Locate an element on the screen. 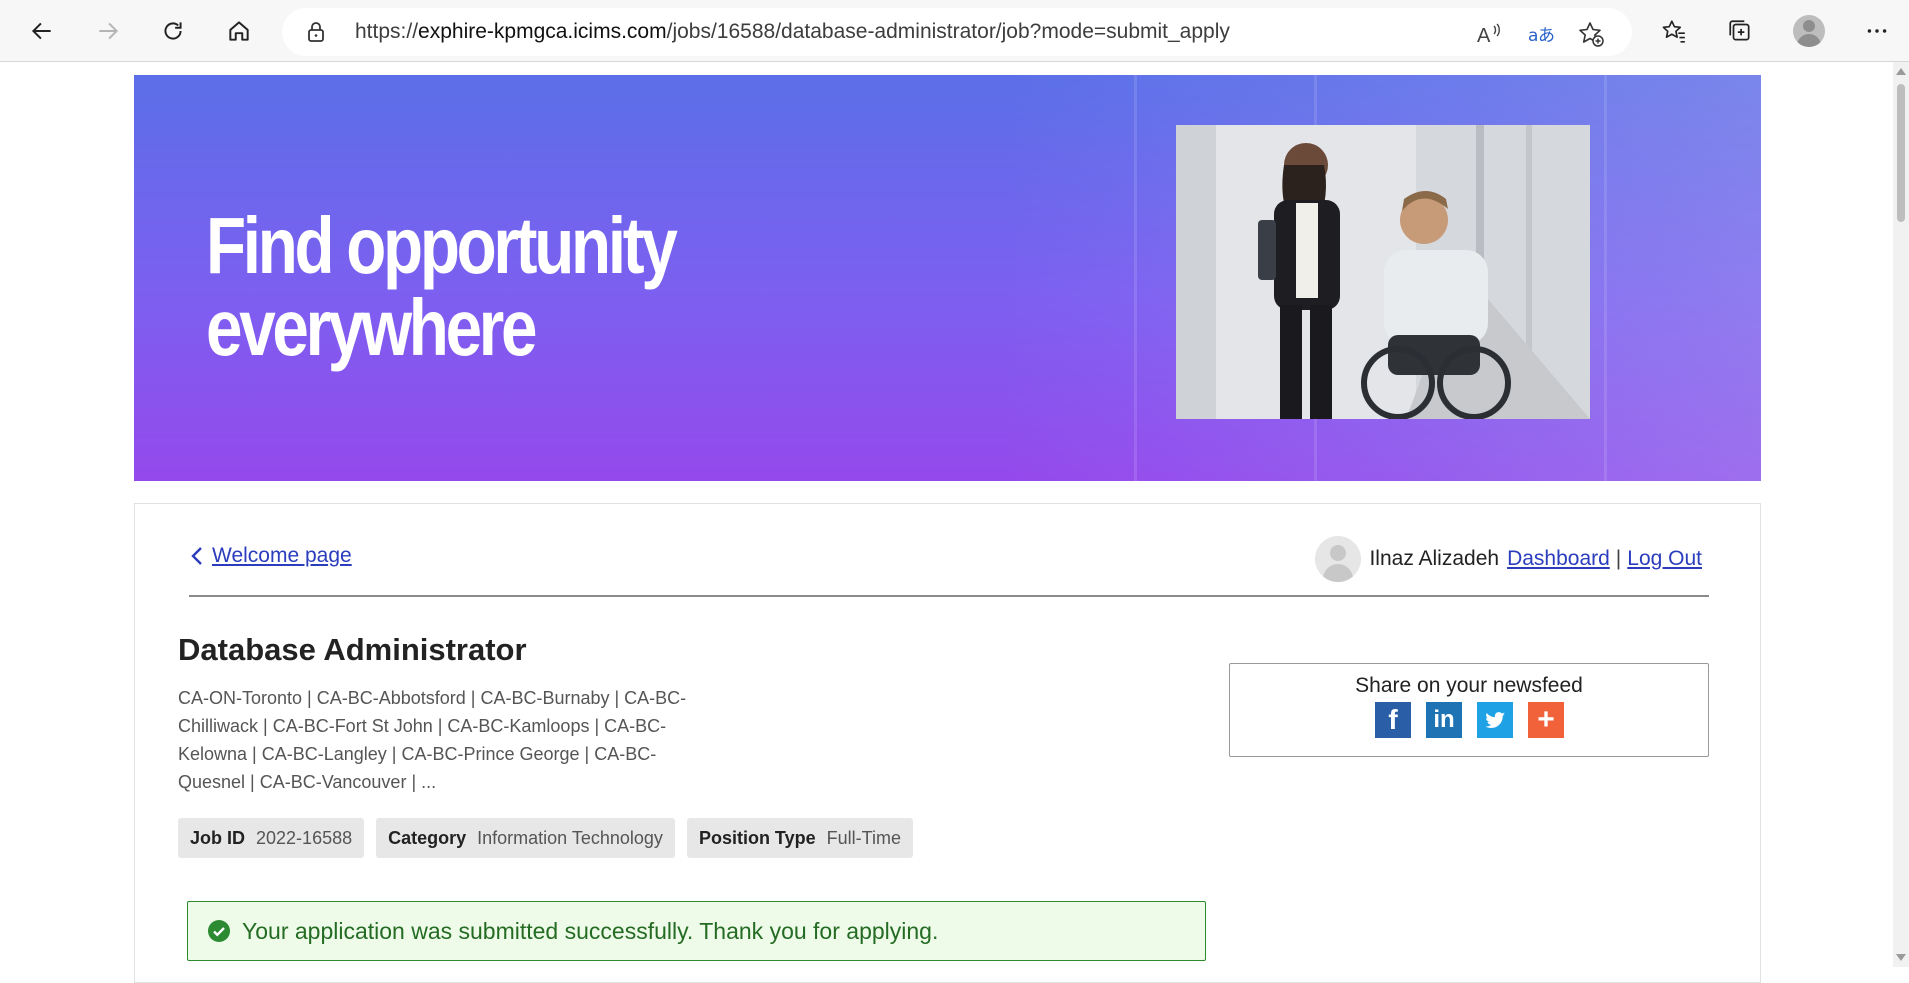  read-aloud-icon: A is located at coordinates (1489, 34).